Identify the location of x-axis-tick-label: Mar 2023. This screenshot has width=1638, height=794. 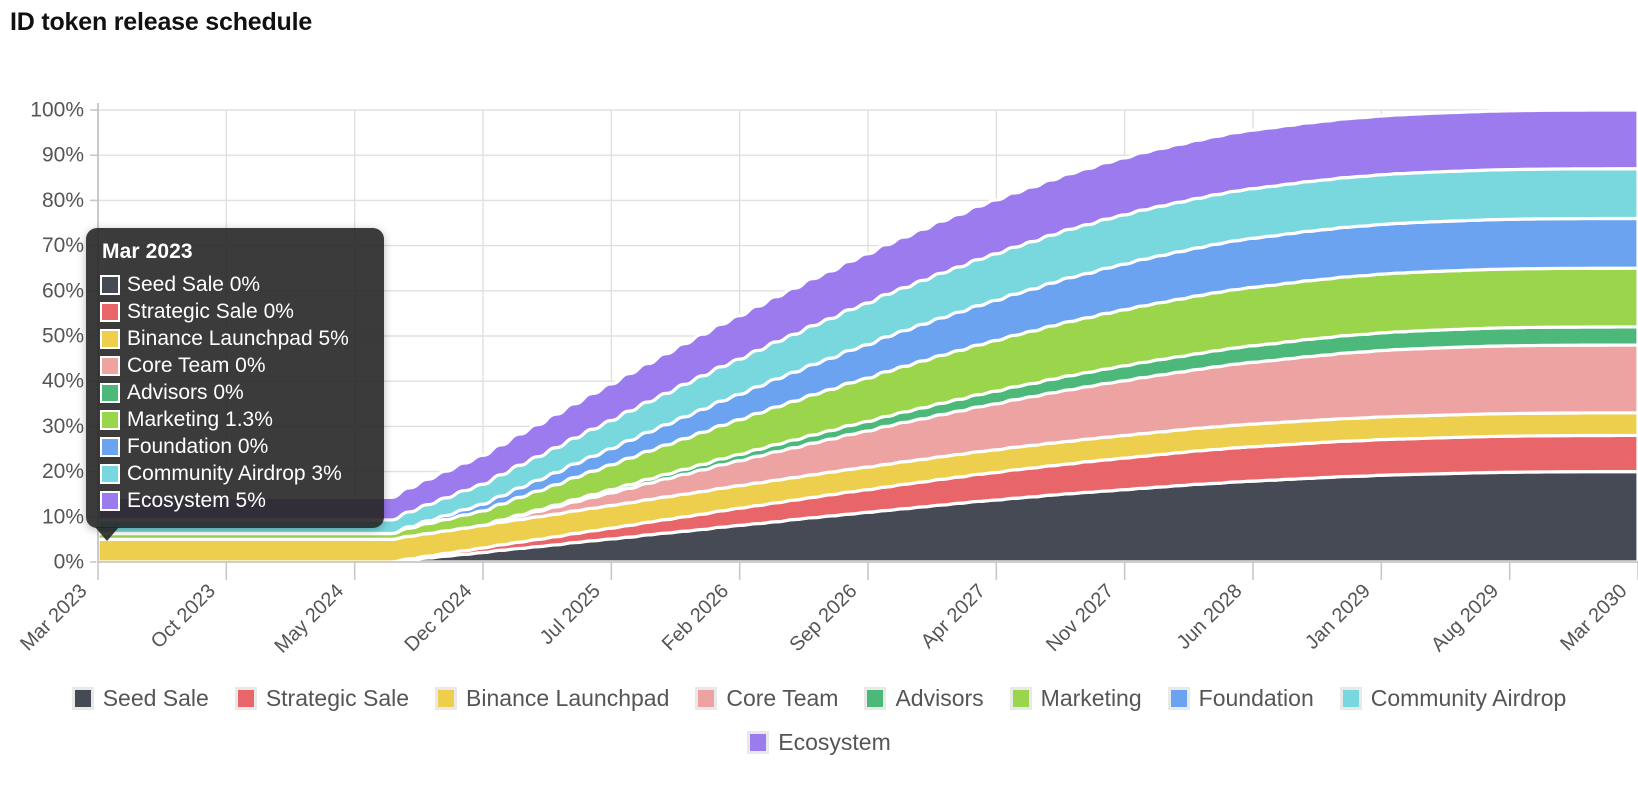
(53, 617).